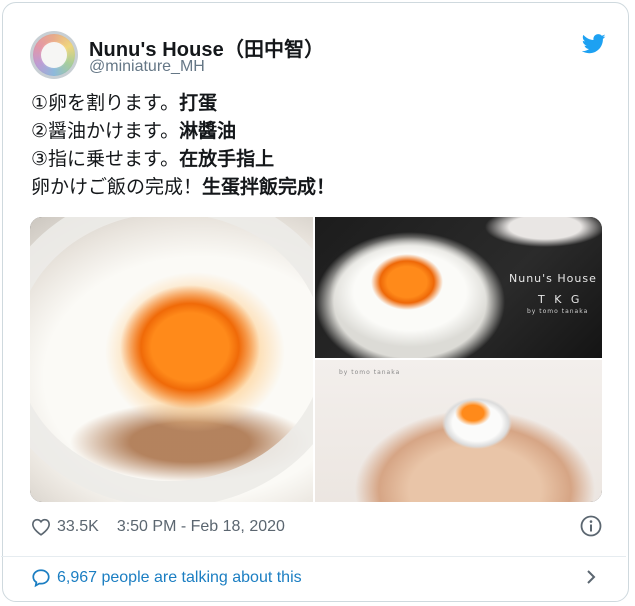 This screenshot has height=606, width=635. I want to click on heart-icon, so click(41, 527).